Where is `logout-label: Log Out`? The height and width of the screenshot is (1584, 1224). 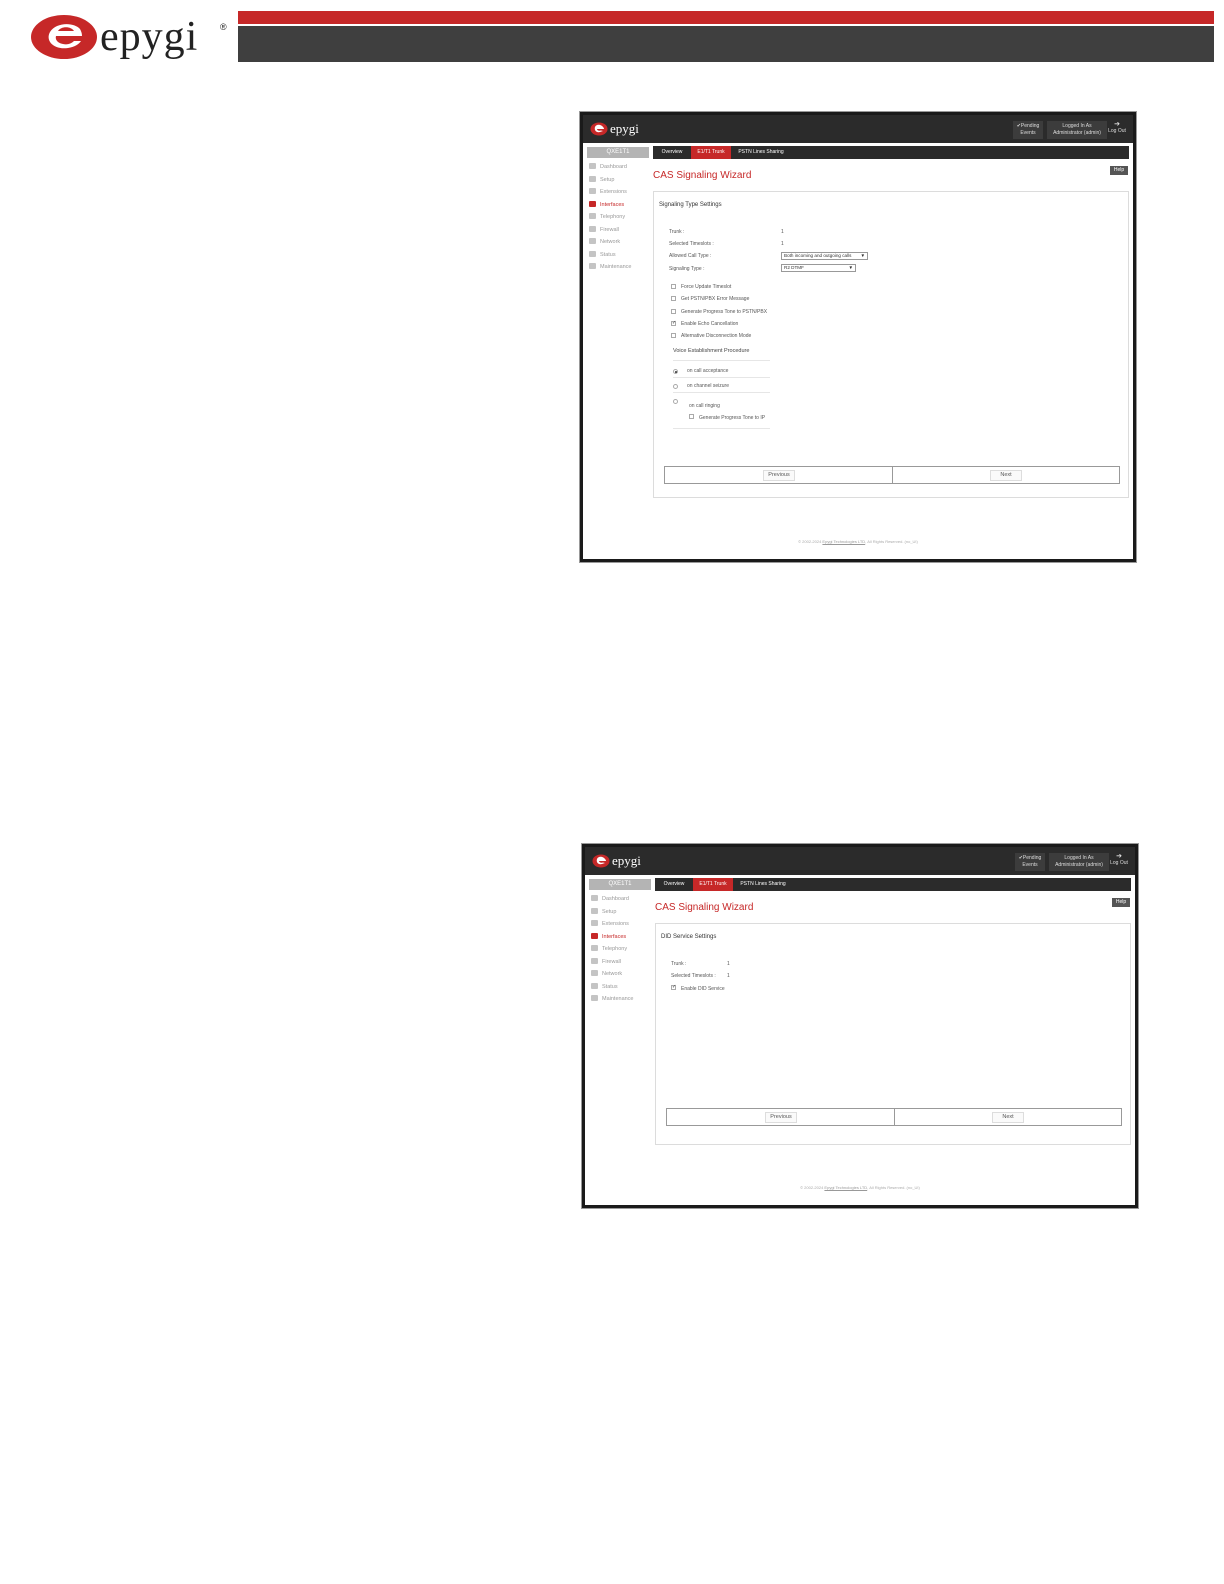 logout-label: Log Out is located at coordinates (1119, 863).